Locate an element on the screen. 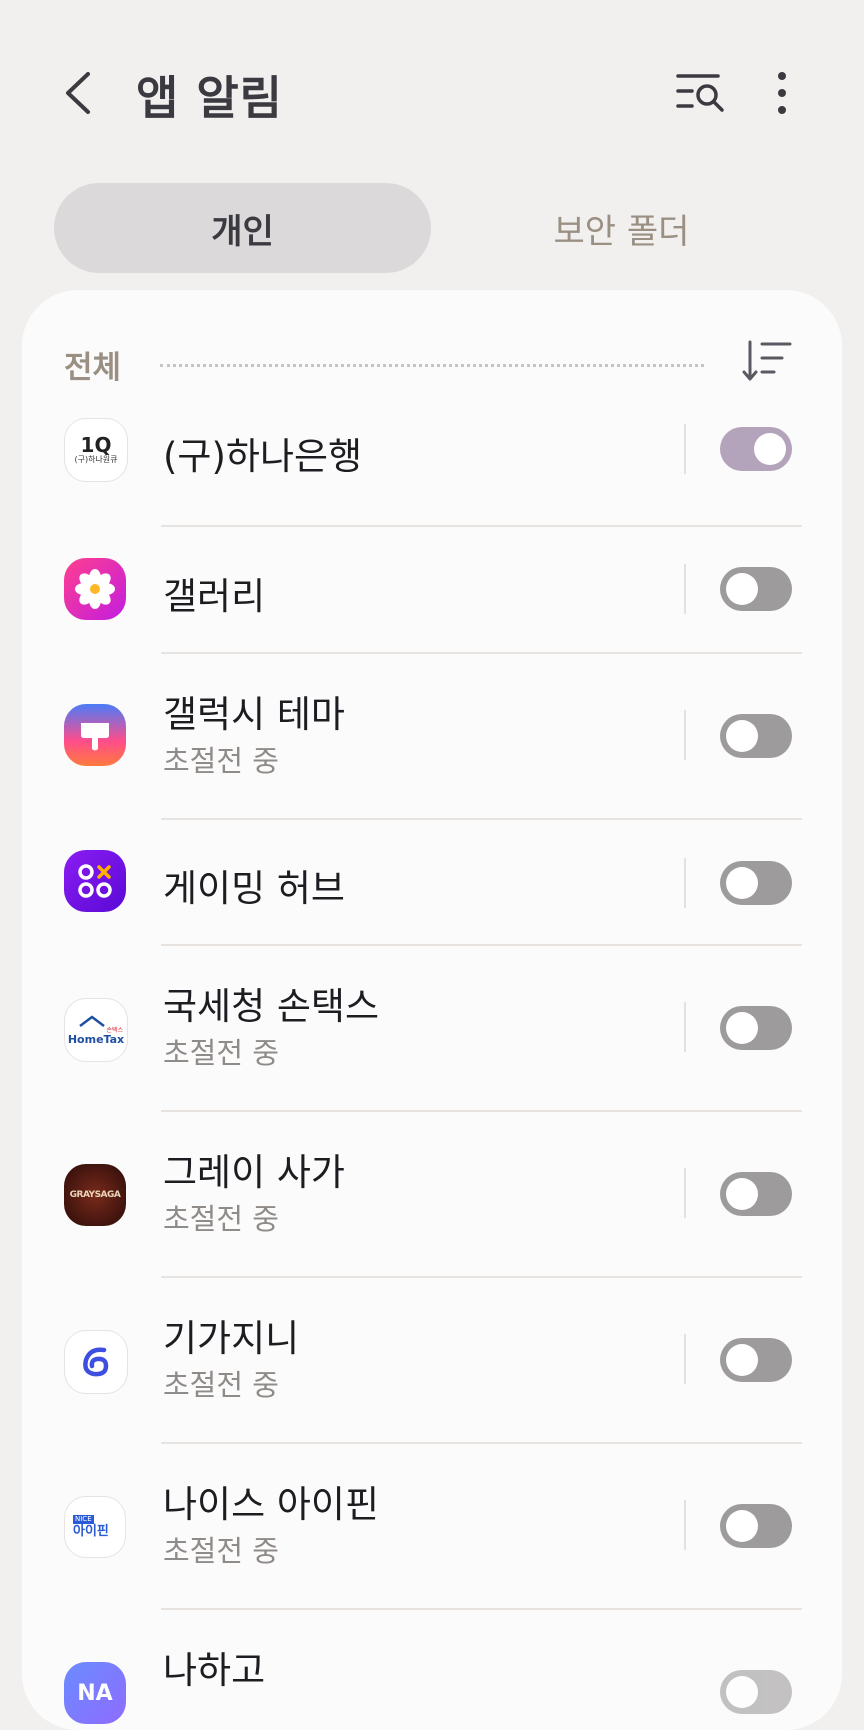  icon-text: NA is located at coordinates (95, 1693).